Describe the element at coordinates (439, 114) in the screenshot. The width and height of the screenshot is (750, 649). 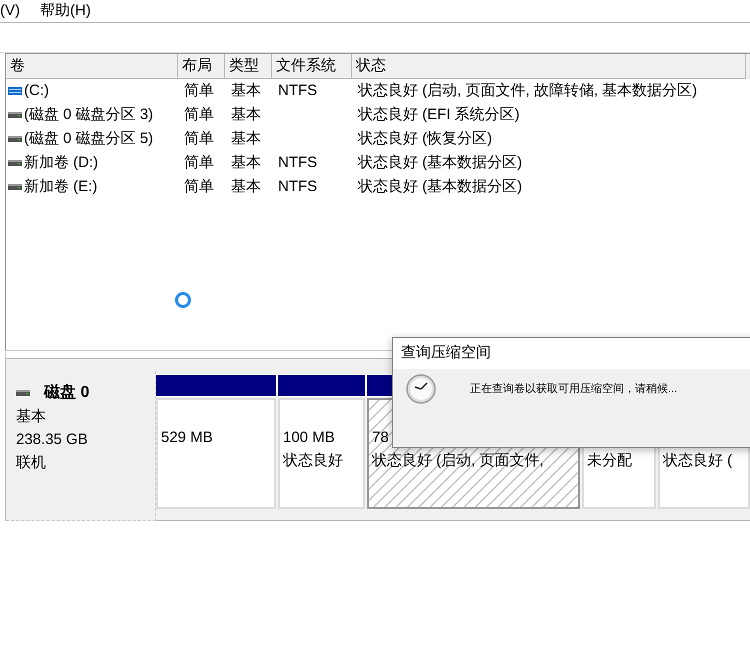
I see `table-cell-text: 状态良好 (EFI 系统分区)` at that location.